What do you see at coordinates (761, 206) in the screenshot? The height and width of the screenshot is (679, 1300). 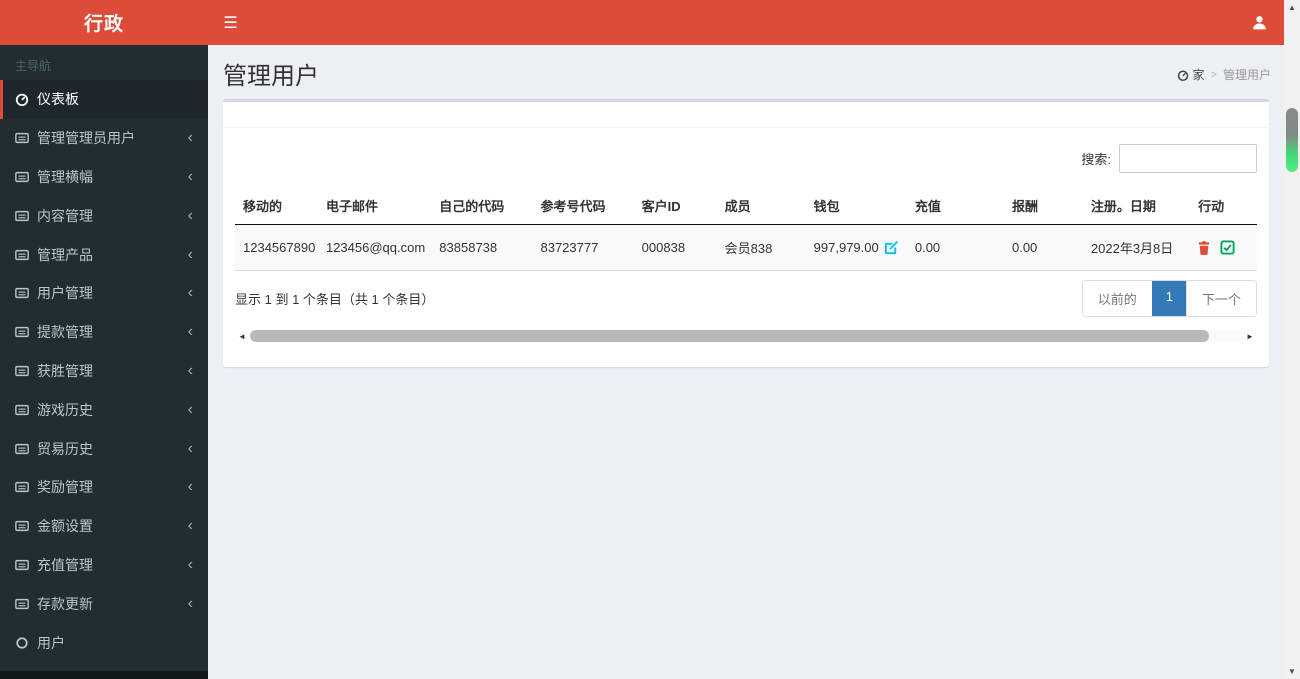 I see `column-header-member: 成员` at bounding box center [761, 206].